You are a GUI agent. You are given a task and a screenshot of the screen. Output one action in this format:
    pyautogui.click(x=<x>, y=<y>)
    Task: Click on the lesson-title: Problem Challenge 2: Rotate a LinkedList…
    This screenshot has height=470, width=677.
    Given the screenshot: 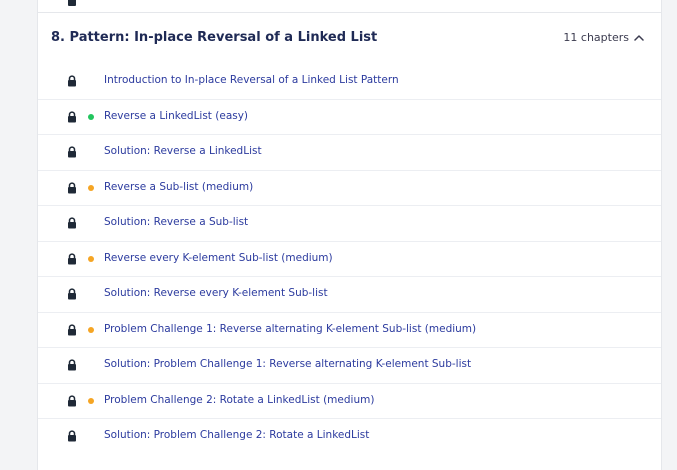 What is the action you would take?
    pyautogui.click(x=239, y=400)
    